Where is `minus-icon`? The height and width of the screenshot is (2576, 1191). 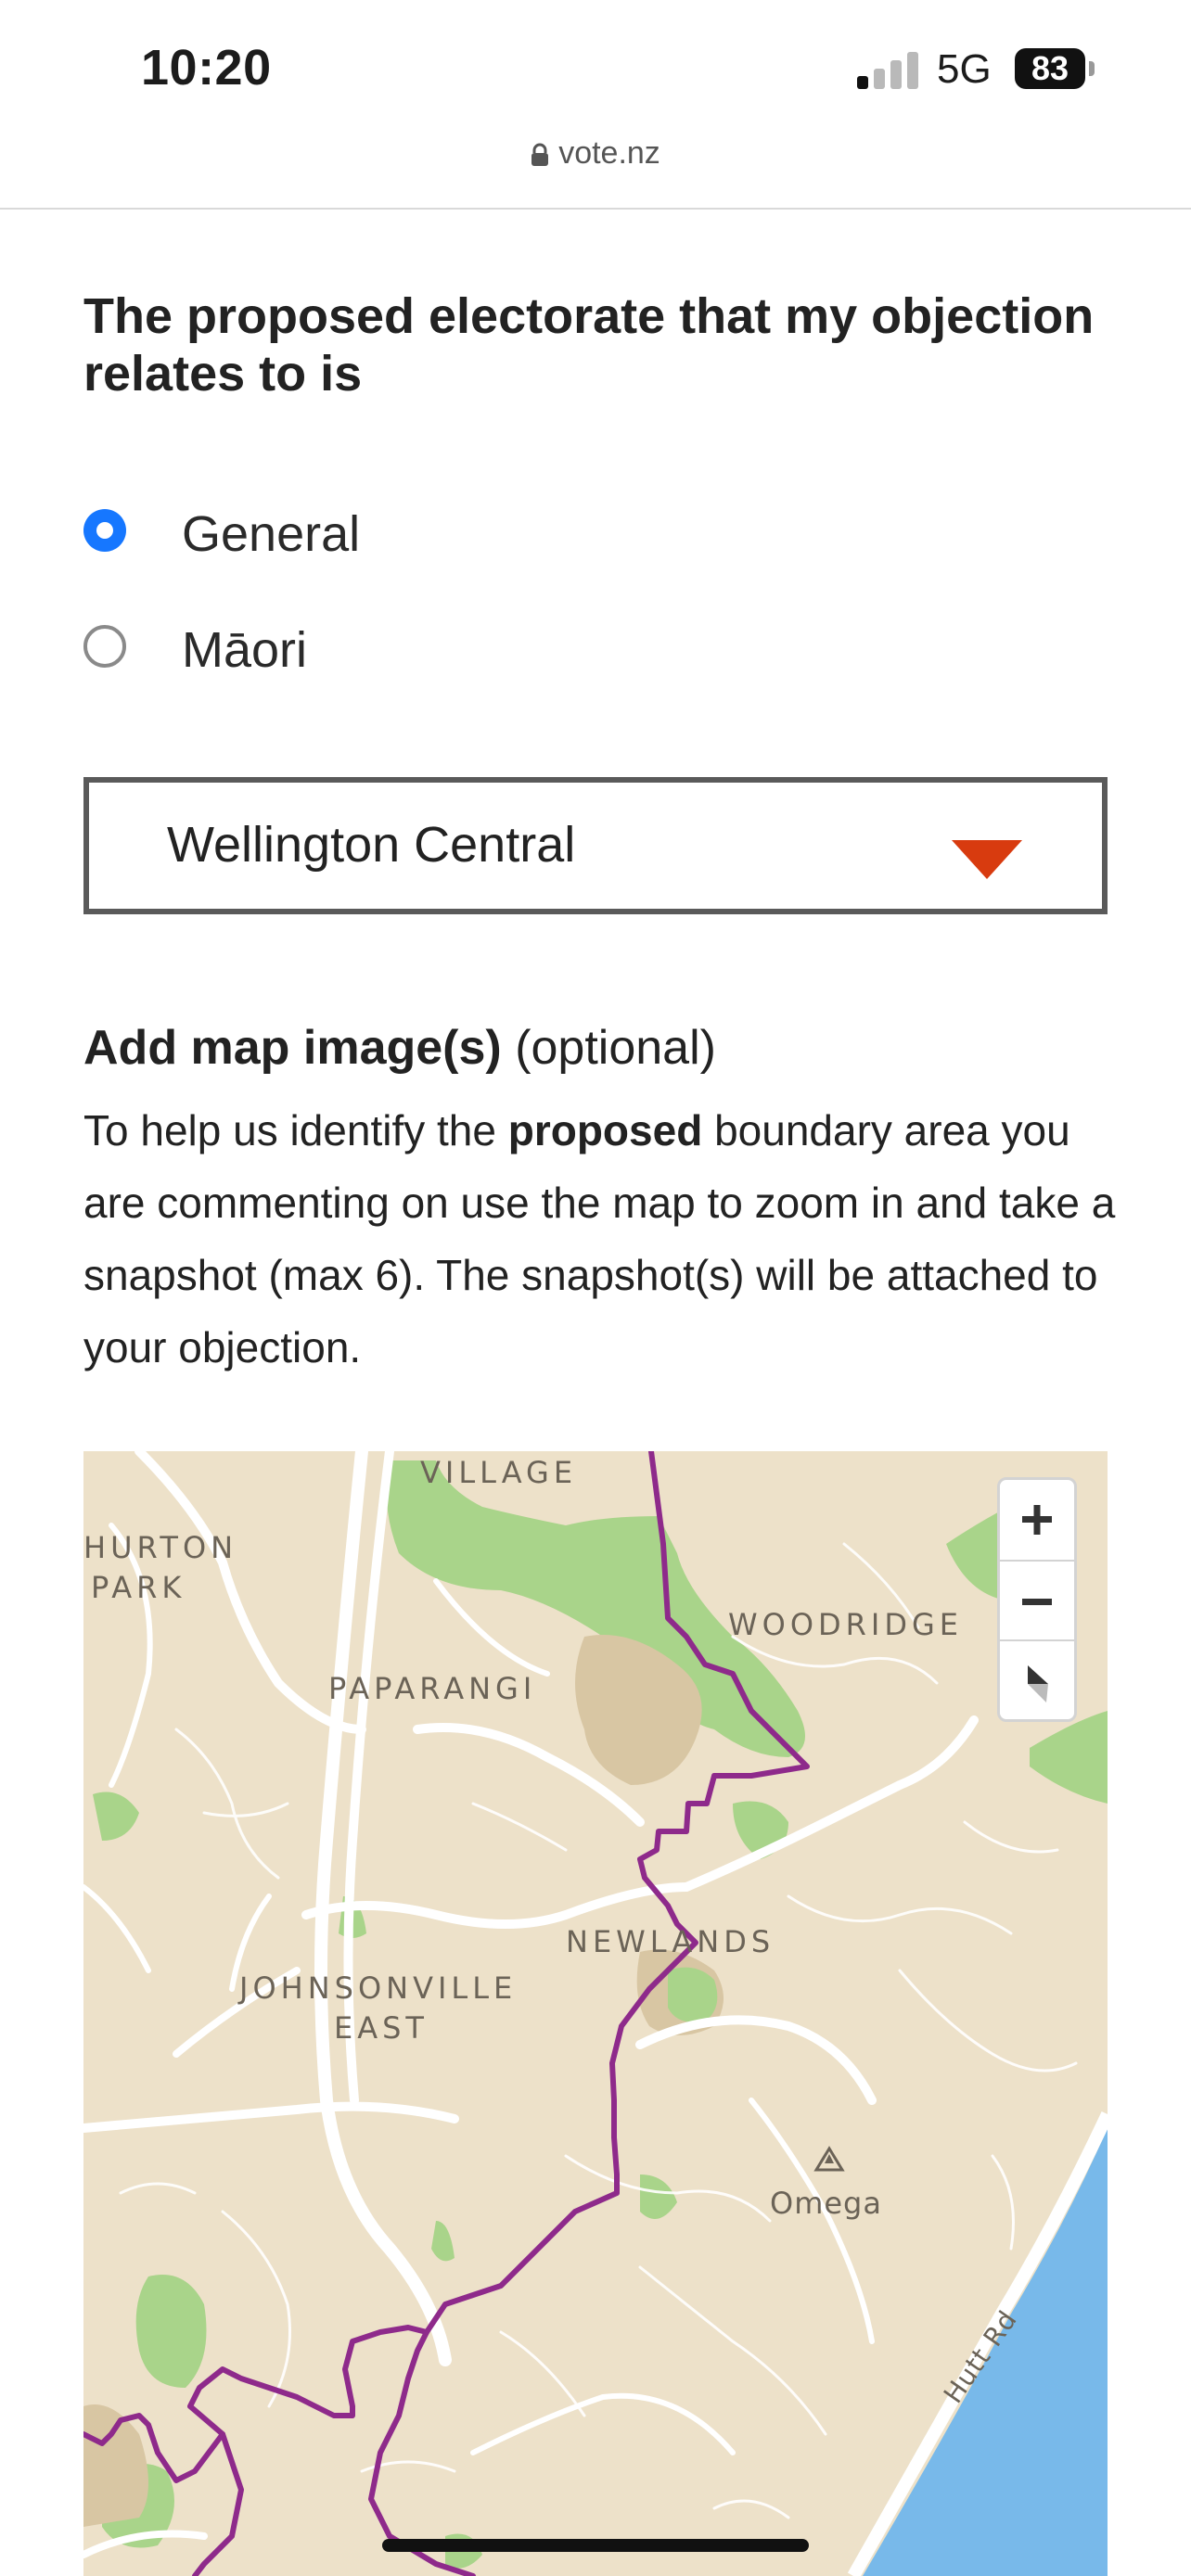 minus-icon is located at coordinates (1037, 1601).